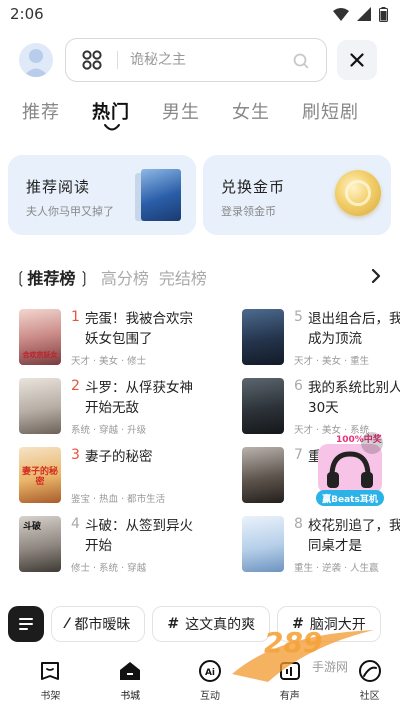  What do you see at coordinates (289, 671) in the screenshot?
I see `audio-book-icon` at bounding box center [289, 671].